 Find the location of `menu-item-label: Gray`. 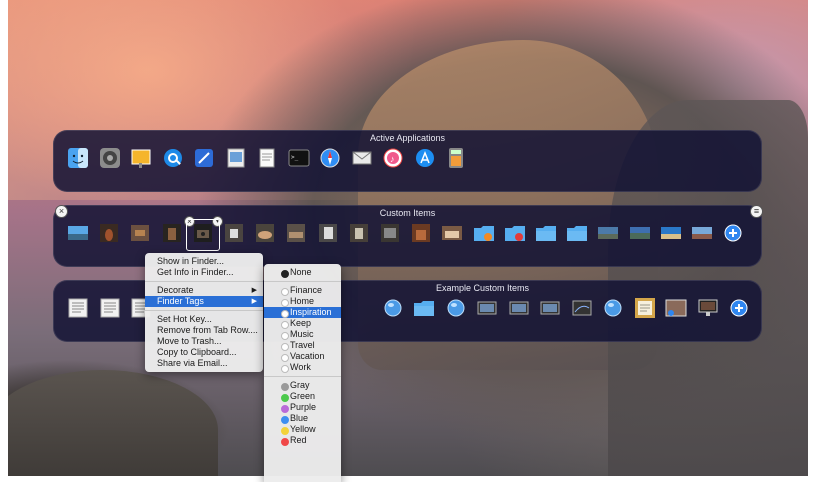

menu-item-label: Gray is located at coordinates (300, 385).